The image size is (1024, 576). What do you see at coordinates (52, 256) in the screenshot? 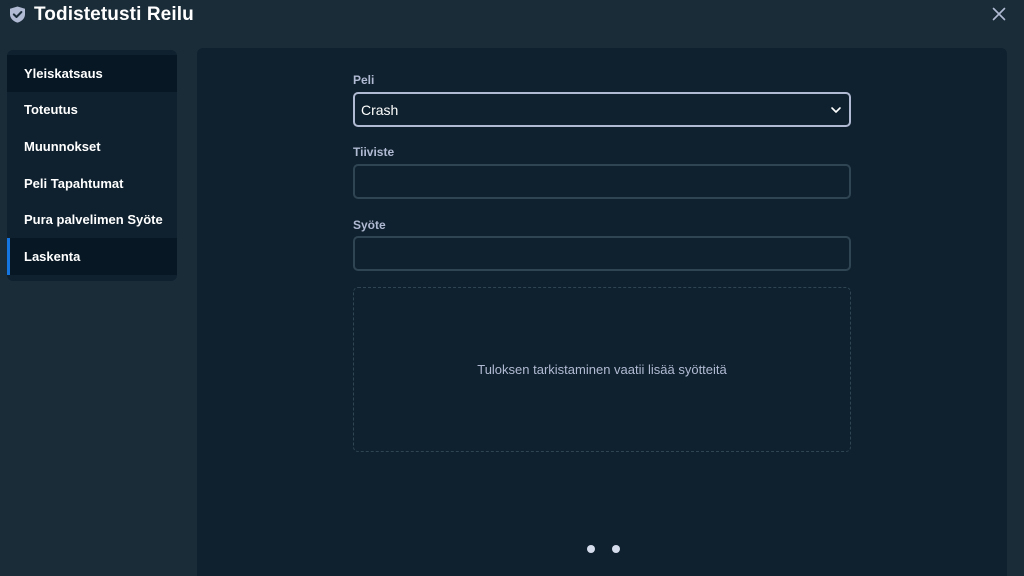
I see `sidebar-item-label: Laskenta` at bounding box center [52, 256].